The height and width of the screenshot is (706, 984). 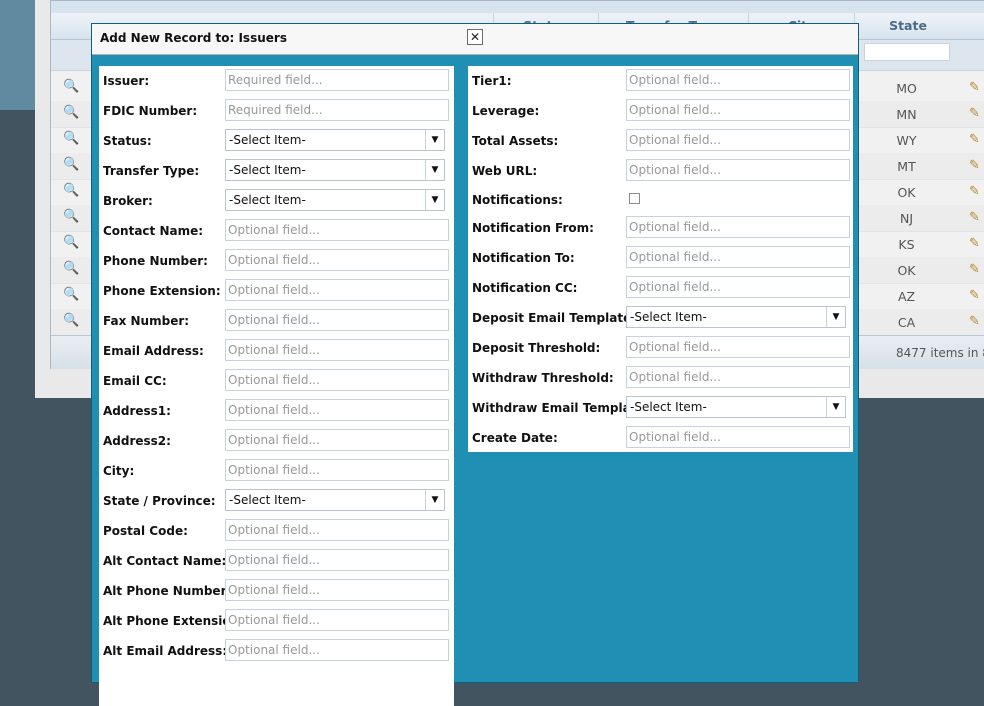 I want to click on field-label-broker: Broker:, so click(x=128, y=201).